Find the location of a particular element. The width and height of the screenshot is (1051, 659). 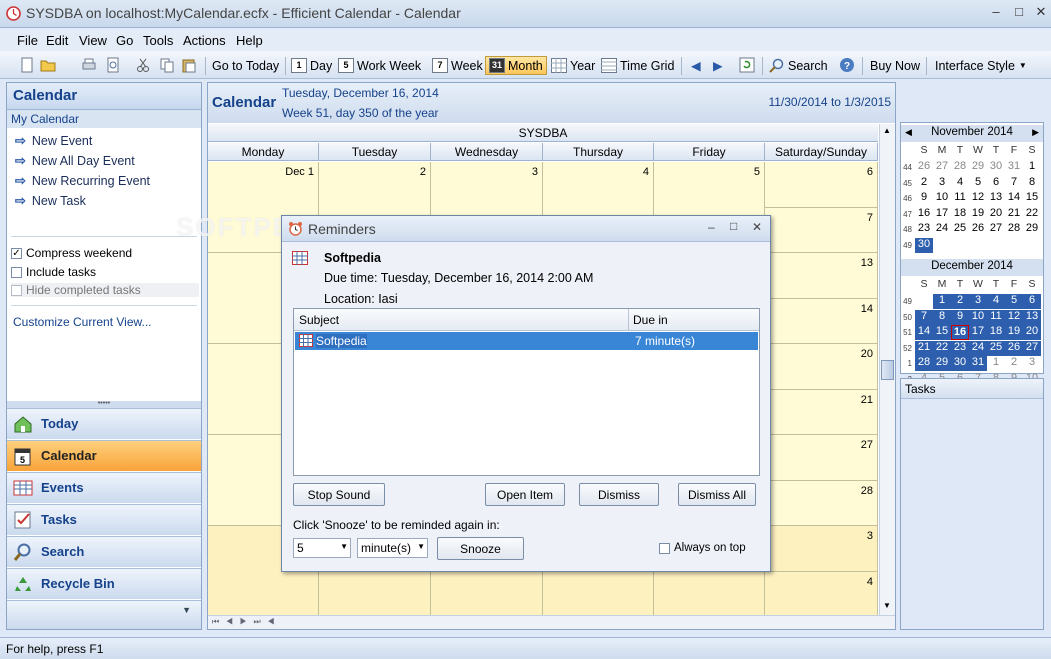

weekend-day-cell: 7 is located at coordinates (821, 230).